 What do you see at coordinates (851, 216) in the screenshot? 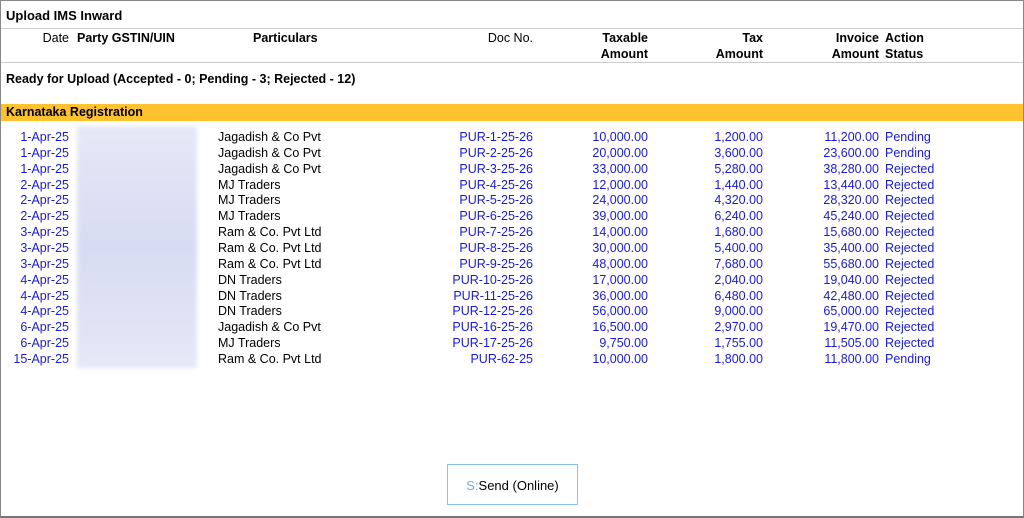
I see `row-invoice: 45,240.00` at bounding box center [851, 216].